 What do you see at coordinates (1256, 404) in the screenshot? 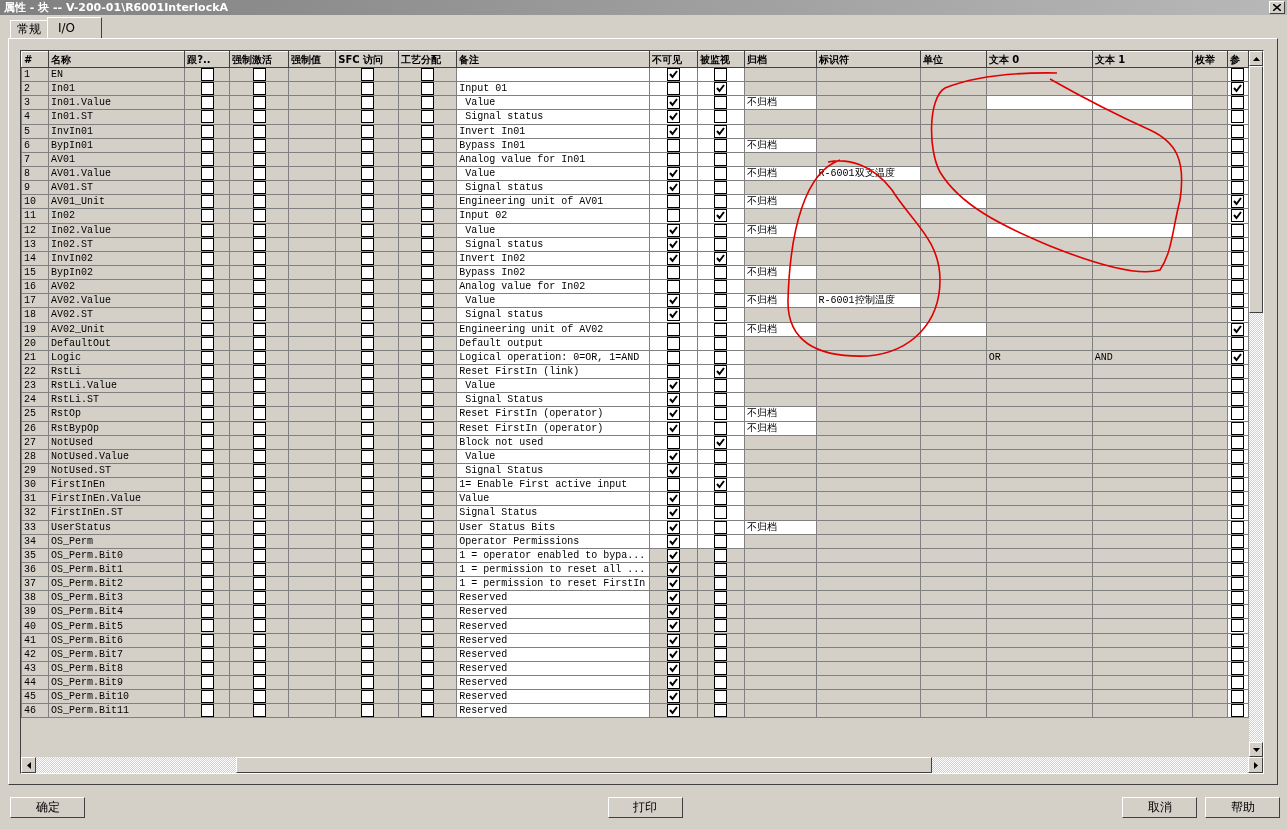
I see `vertical-scrollbar` at bounding box center [1256, 404].